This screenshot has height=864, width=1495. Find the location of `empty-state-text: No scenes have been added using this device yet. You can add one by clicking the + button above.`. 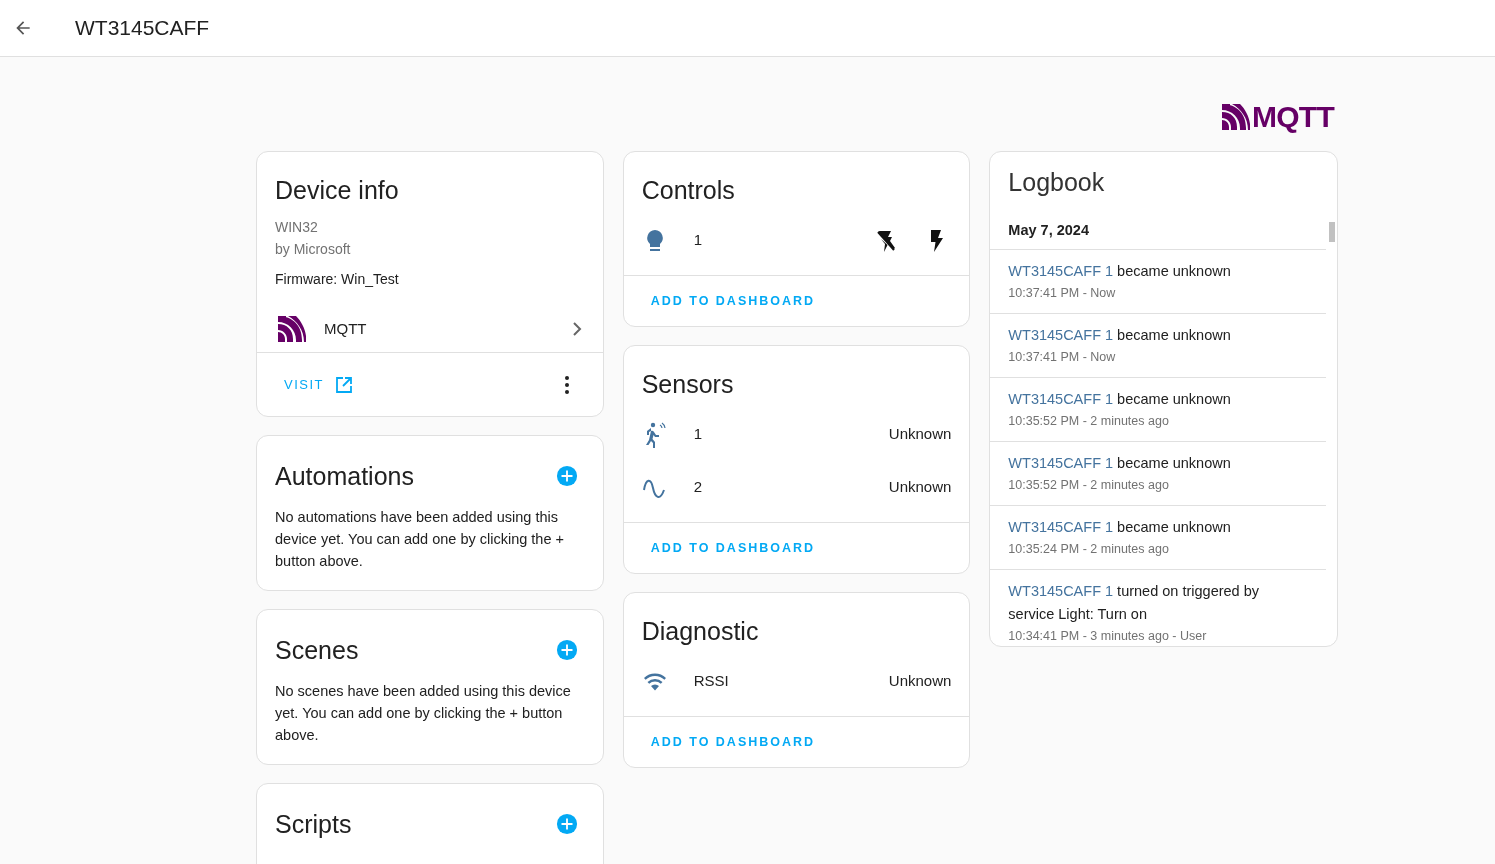

empty-state-text: No scenes have been added using this device yet. You can add one by clicking the + button above. is located at coordinates (423, 713).